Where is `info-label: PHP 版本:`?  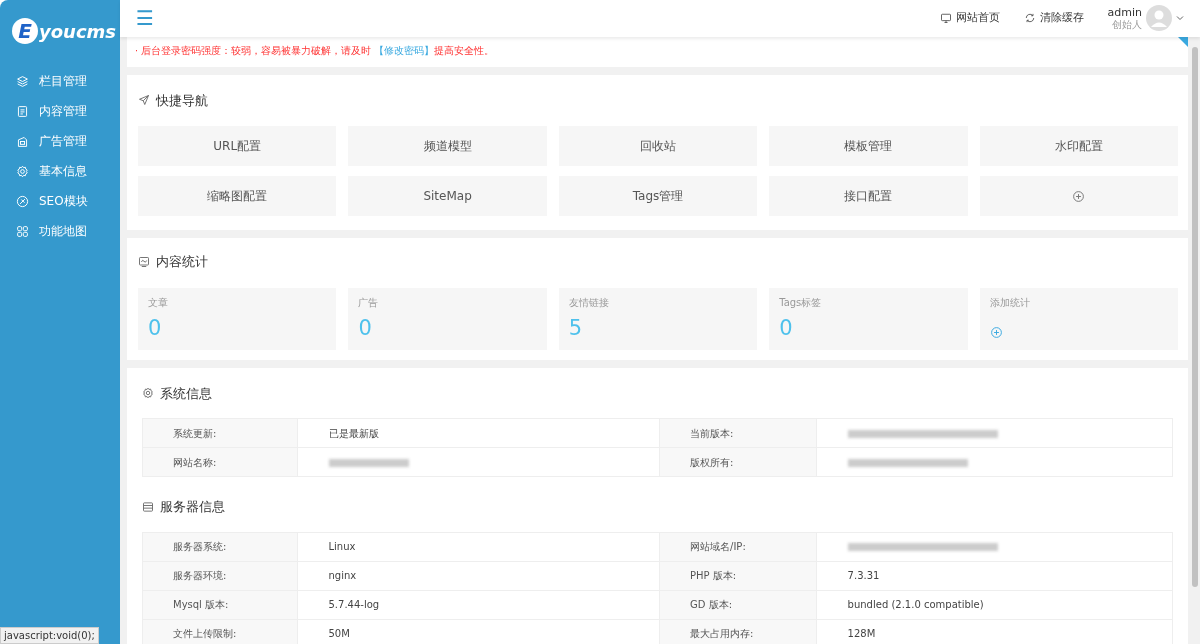 info-label: PHP 版本: is located at coordinates (738, 576).